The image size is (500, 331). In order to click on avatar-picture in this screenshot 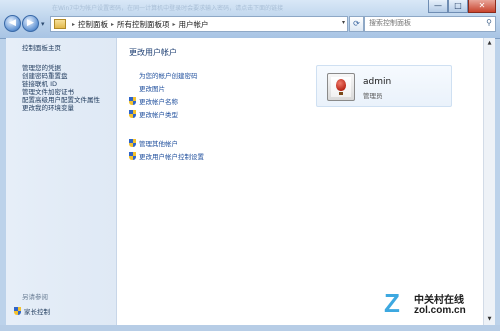, I will do `click(341, 87)`.